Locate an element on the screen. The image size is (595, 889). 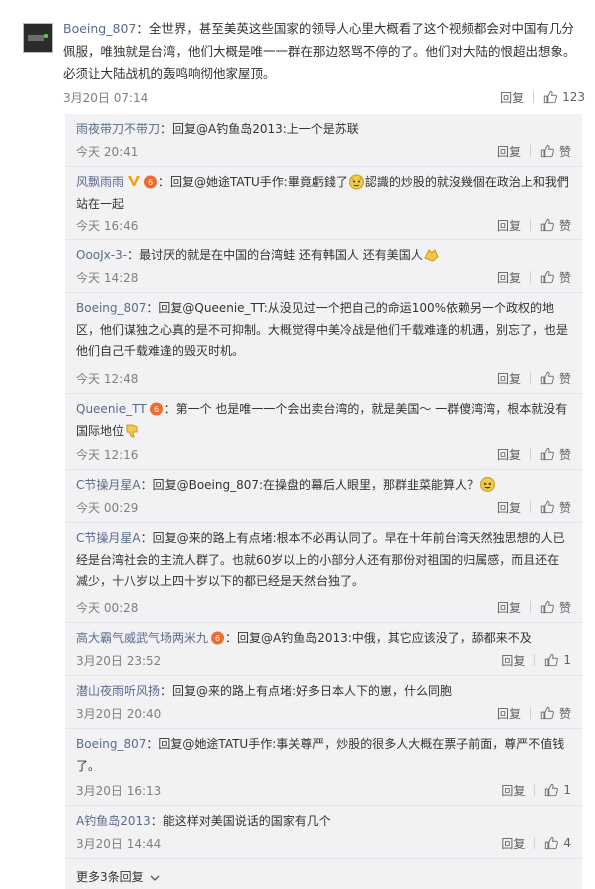
avatar is located at coordinates (38, 38).